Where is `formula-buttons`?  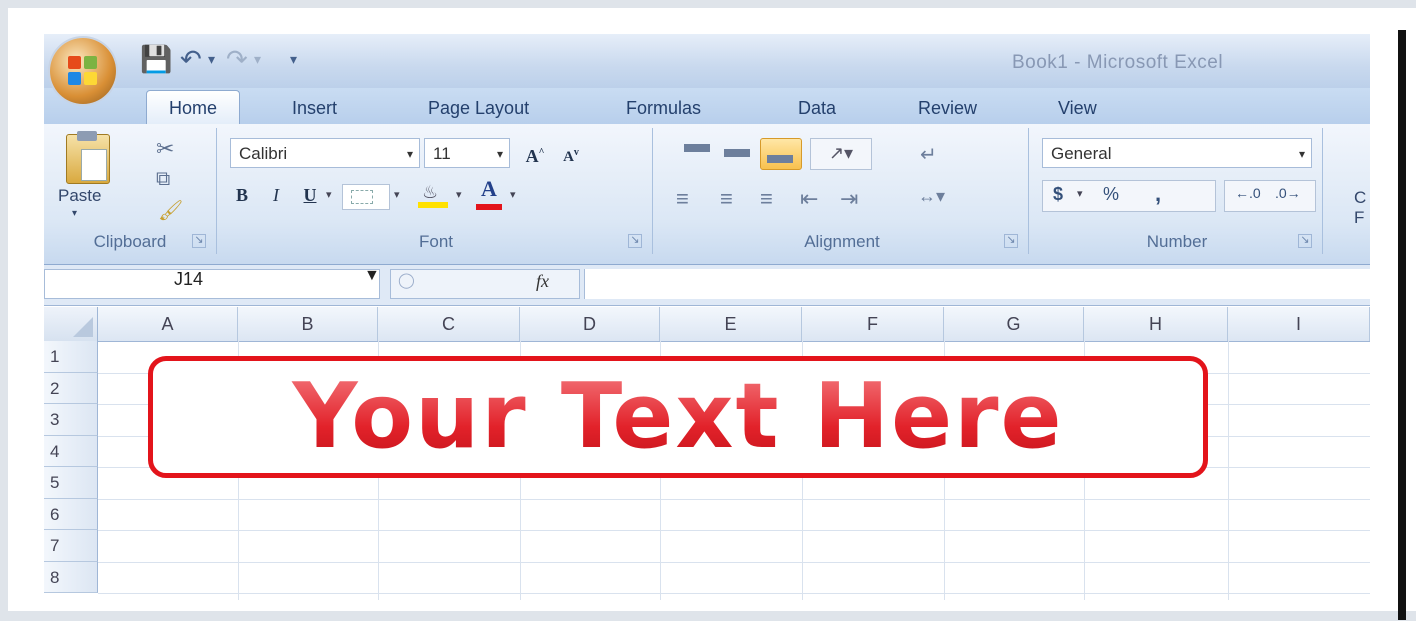 formula-buttons is located at coordinates (485, 284).